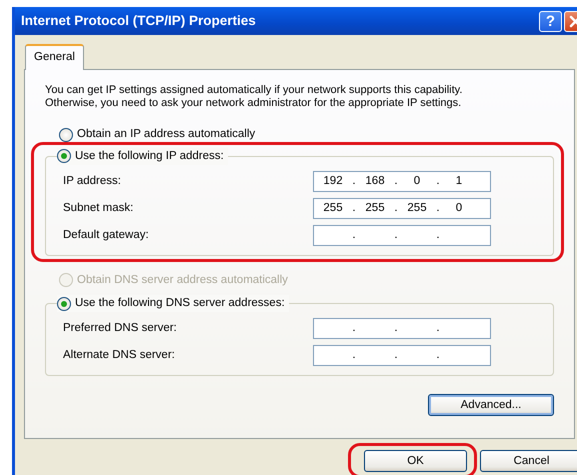 The width and height of the screenshot is (577, 475). What do you see at coordinates (119, 356) in the screenshot?
I see `field-label: Alternate DNS server:` at bounding box center [119, 356].